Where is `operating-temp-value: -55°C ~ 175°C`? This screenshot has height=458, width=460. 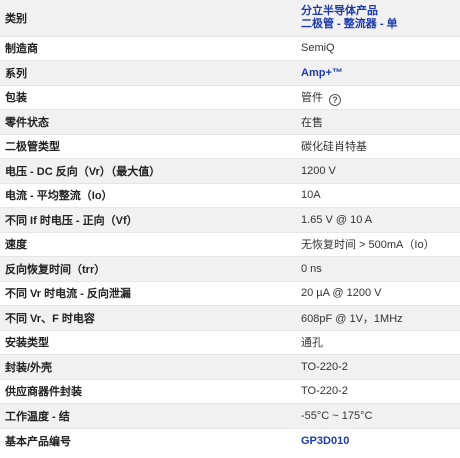
operating-temp-value: -55°C ~ 175°C is located at coordinates (378, 415).